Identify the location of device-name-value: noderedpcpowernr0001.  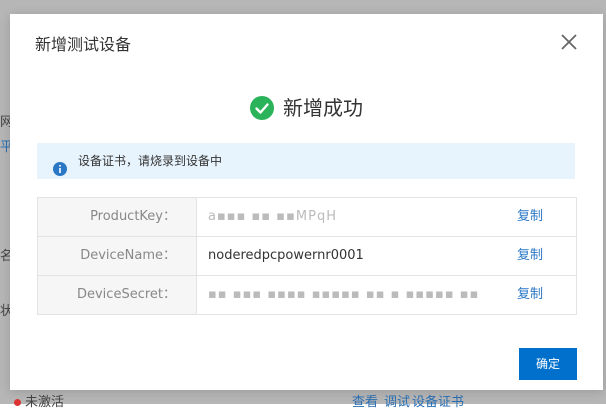
(286, 255).